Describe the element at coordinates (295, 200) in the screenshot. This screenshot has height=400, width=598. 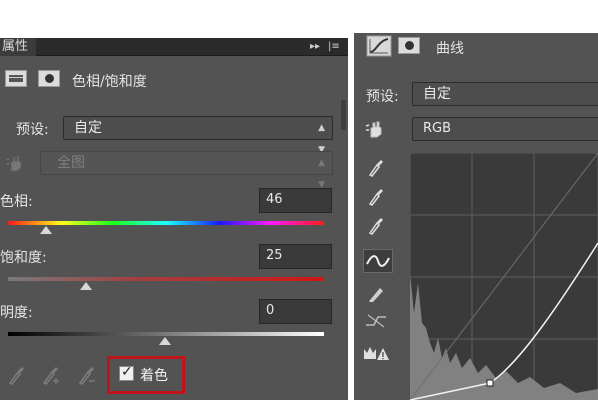
I see `hue-input: 46` at that location.